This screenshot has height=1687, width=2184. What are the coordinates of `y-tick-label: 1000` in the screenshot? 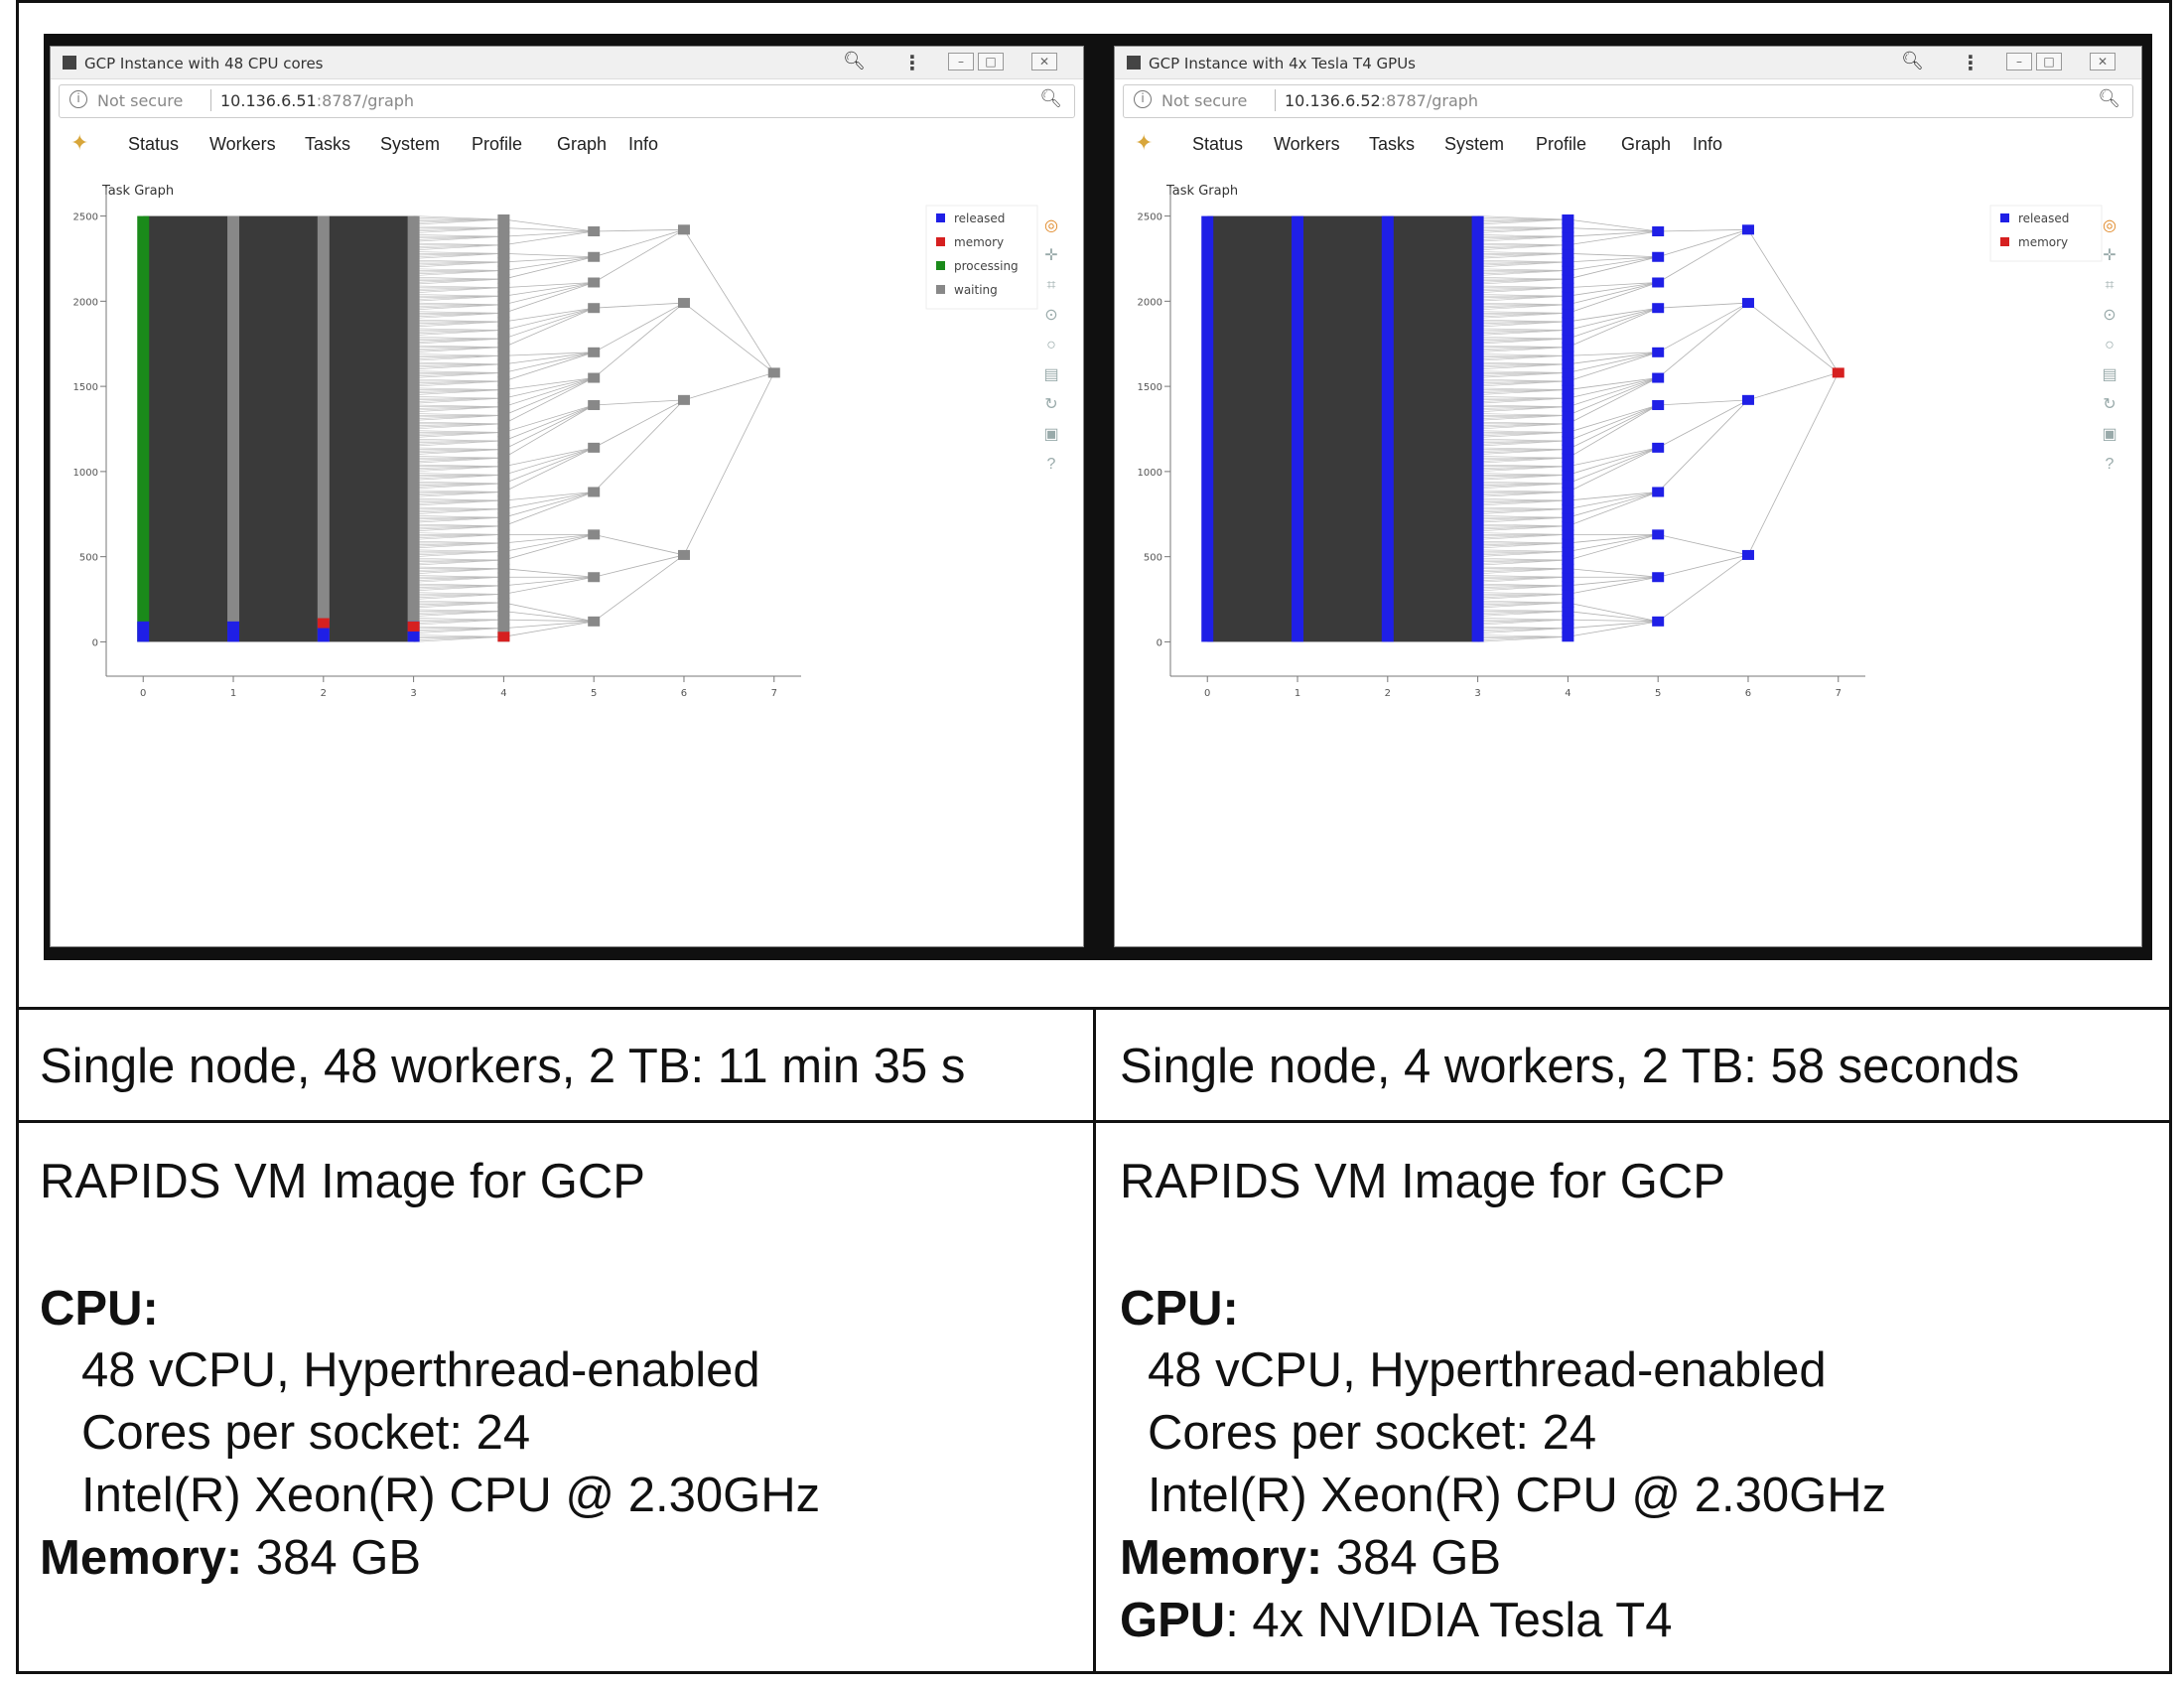 It's located at (1150, 473).